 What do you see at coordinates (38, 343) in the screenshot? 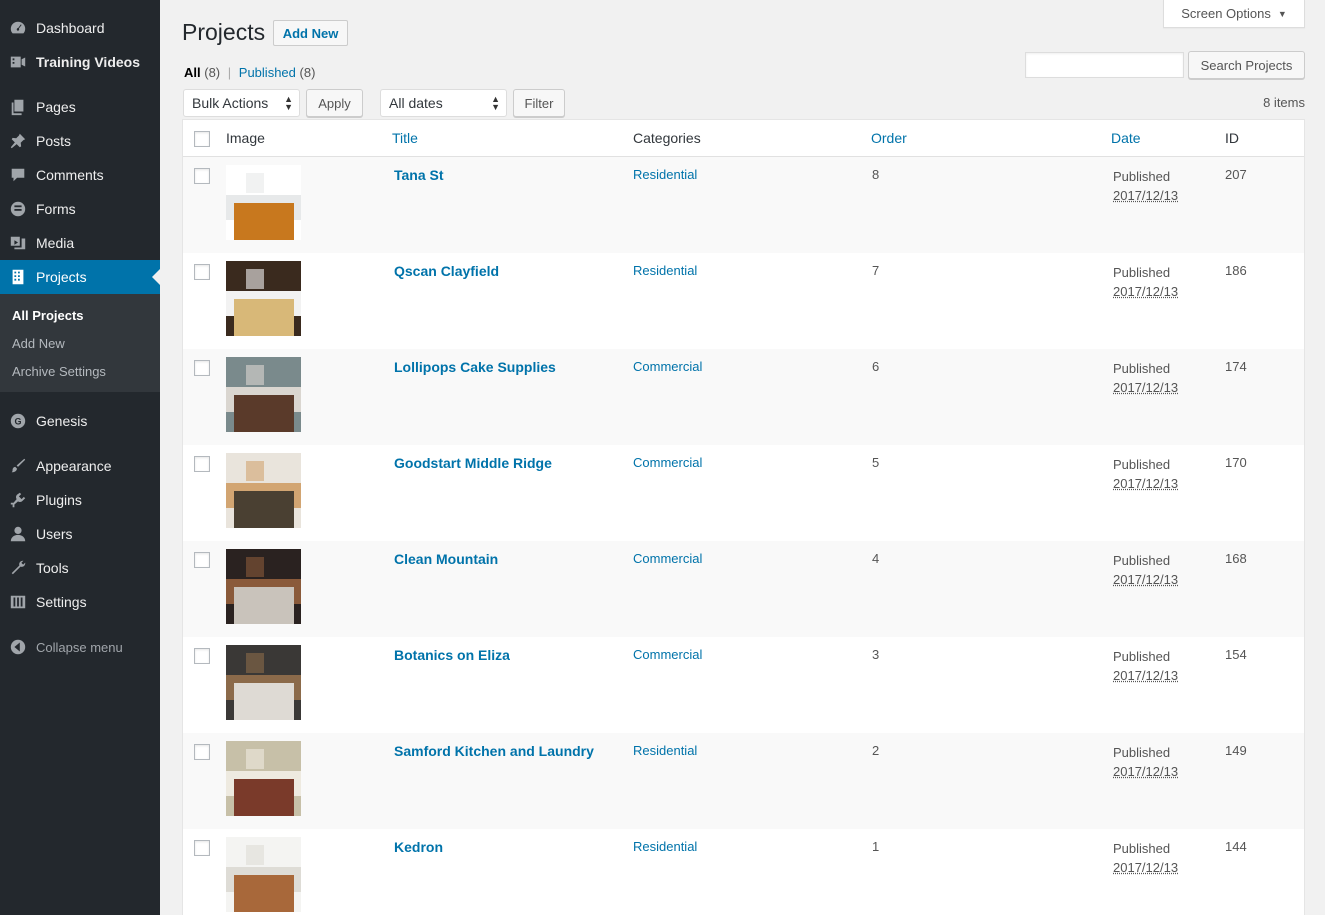
I see `submenu-add-new: Add New` at bounding box center [38, 343].